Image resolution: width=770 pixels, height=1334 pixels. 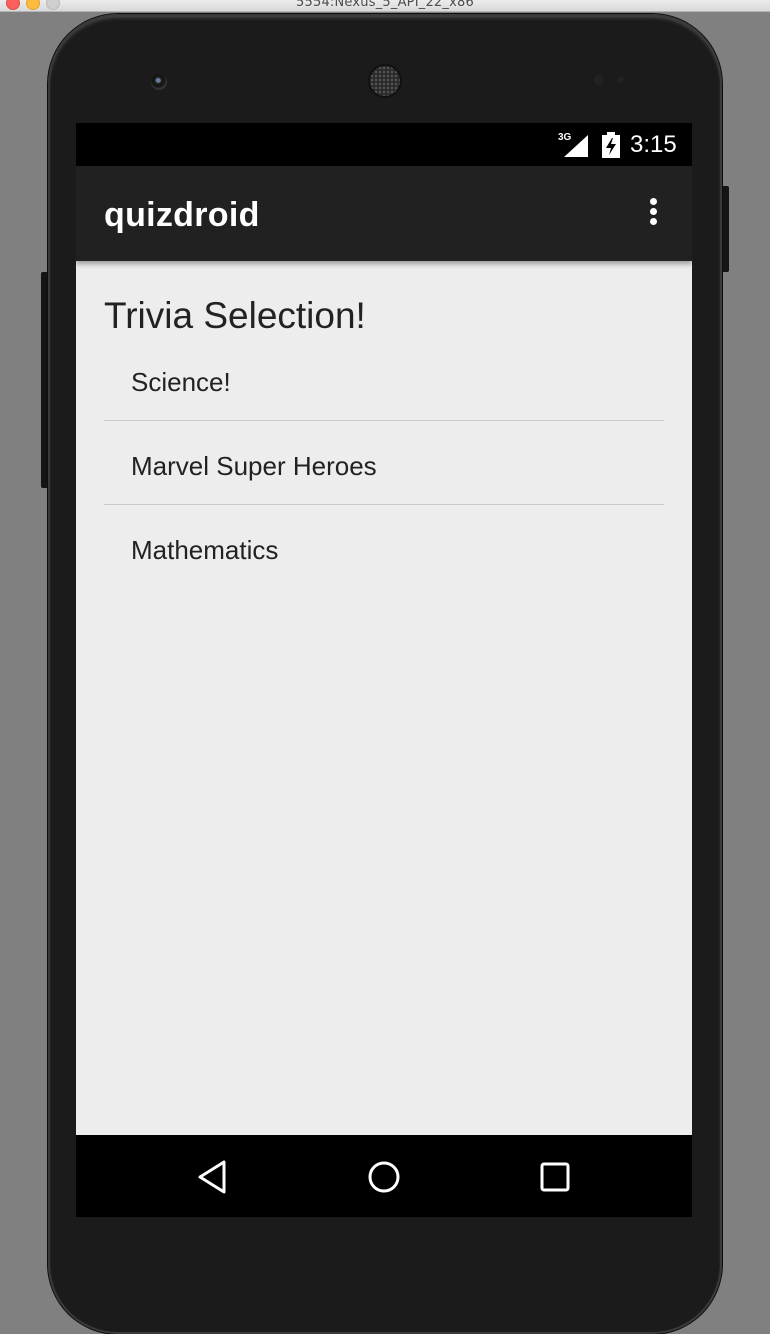 I want to click on list-item: Marvel Super Heroes, so click(x=384, y=463).